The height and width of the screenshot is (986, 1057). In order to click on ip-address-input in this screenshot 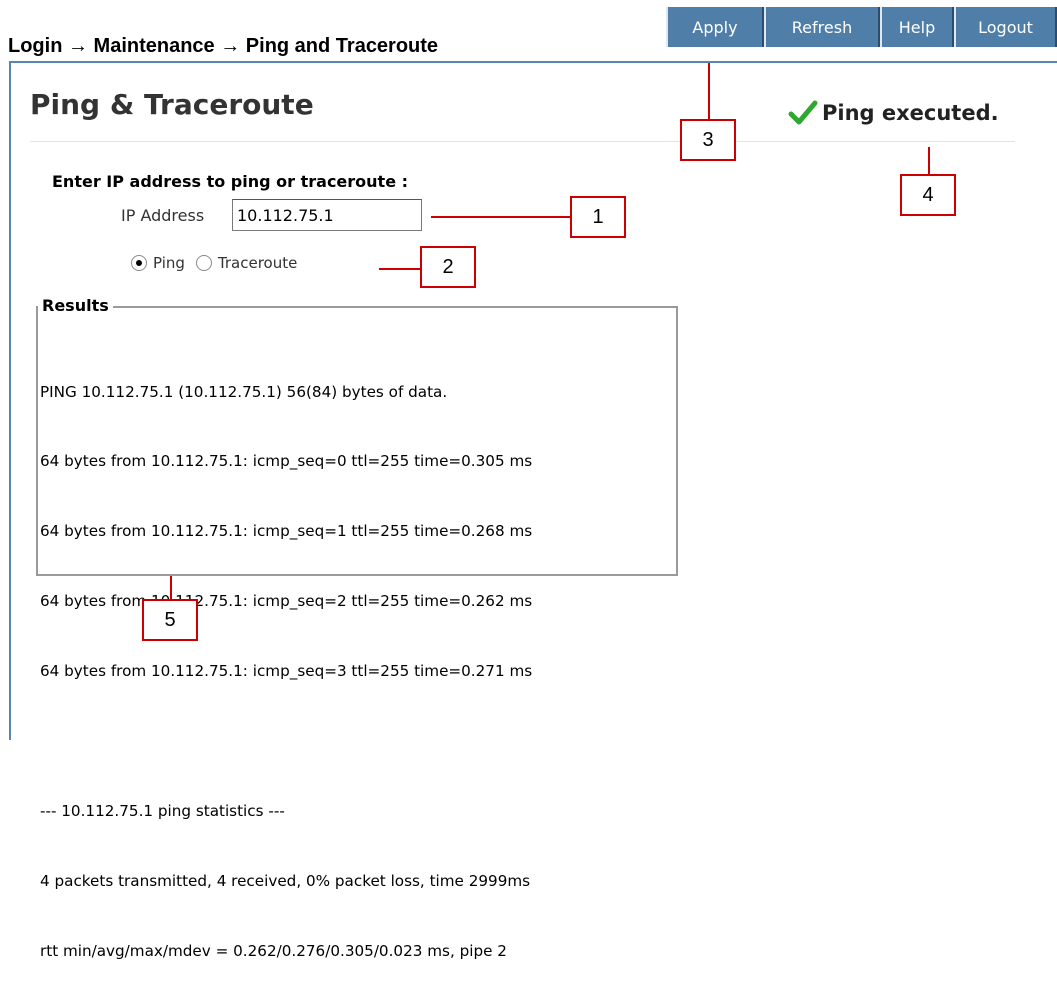, I will do `click(327, 215)`.